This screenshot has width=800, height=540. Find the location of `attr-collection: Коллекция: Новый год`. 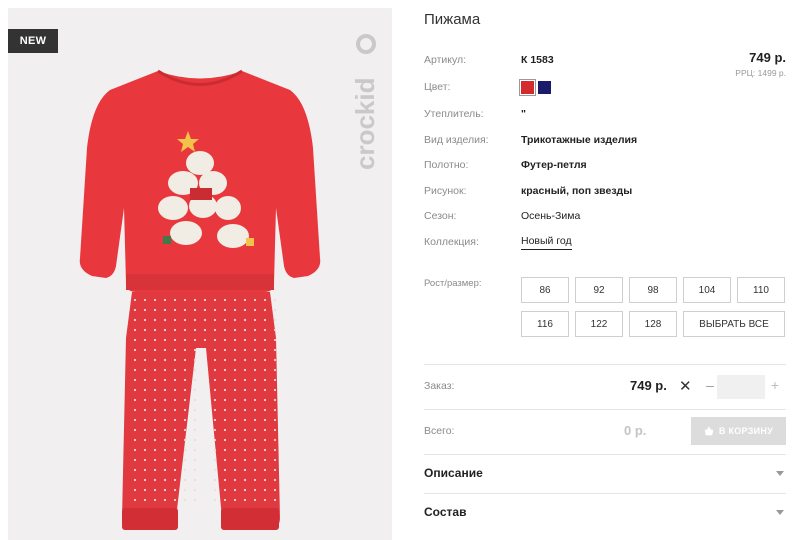

attr-collection: Коллекция: Новый год is located at coordinates (498, 242).